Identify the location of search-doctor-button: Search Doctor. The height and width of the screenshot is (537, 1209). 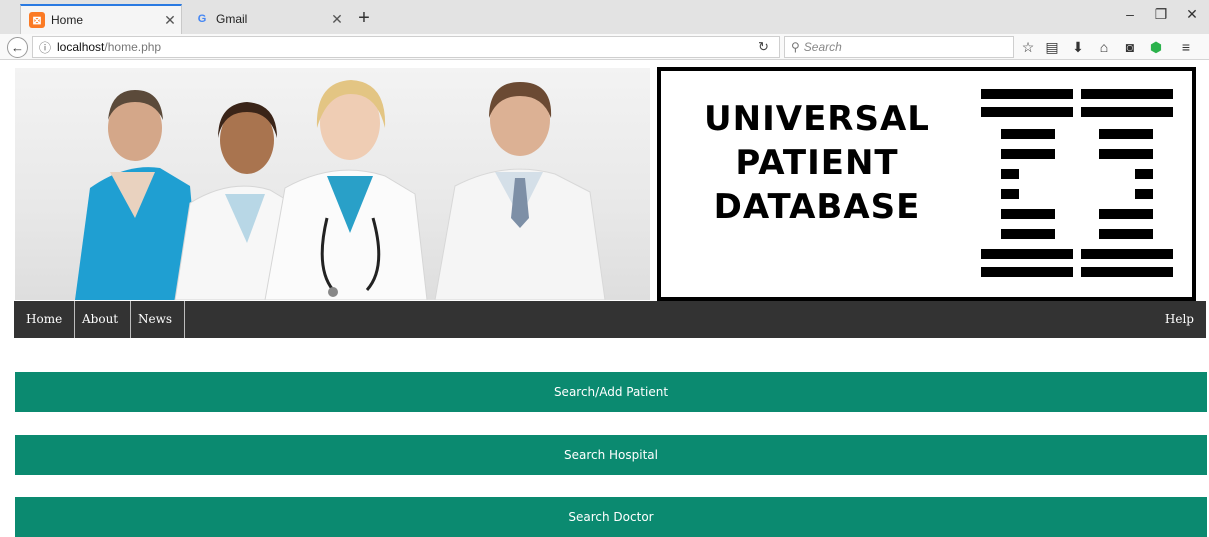
(611, 517).